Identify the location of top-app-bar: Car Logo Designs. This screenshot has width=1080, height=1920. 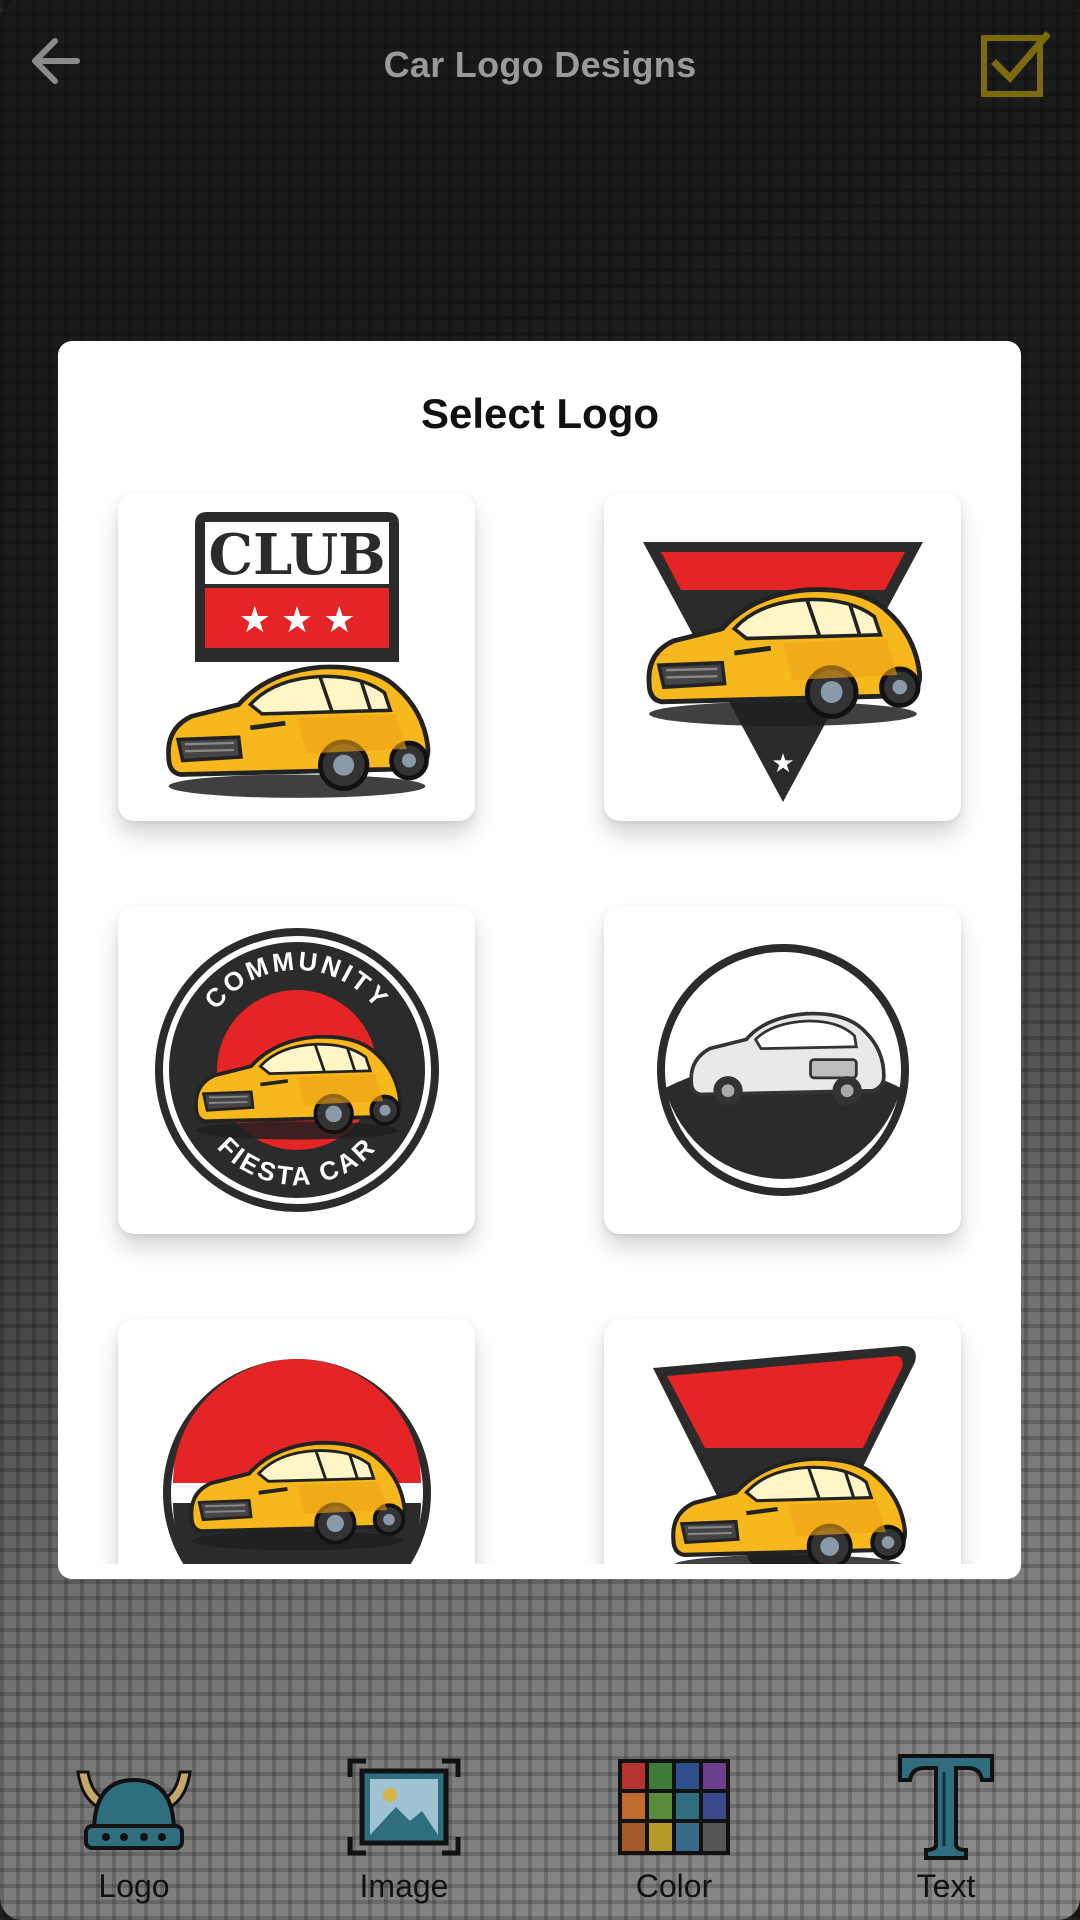
(540, 65).